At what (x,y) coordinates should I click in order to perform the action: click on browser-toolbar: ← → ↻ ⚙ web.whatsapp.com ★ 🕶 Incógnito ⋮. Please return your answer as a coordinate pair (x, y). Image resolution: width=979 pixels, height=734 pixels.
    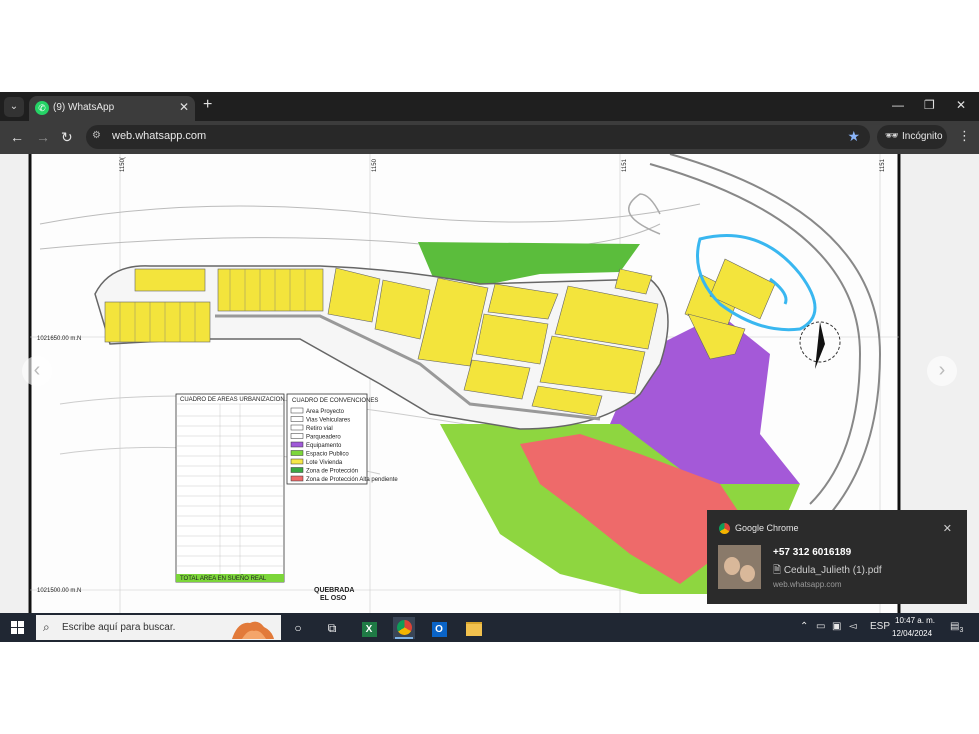
    Looking at the image, I should click on (489, 137).